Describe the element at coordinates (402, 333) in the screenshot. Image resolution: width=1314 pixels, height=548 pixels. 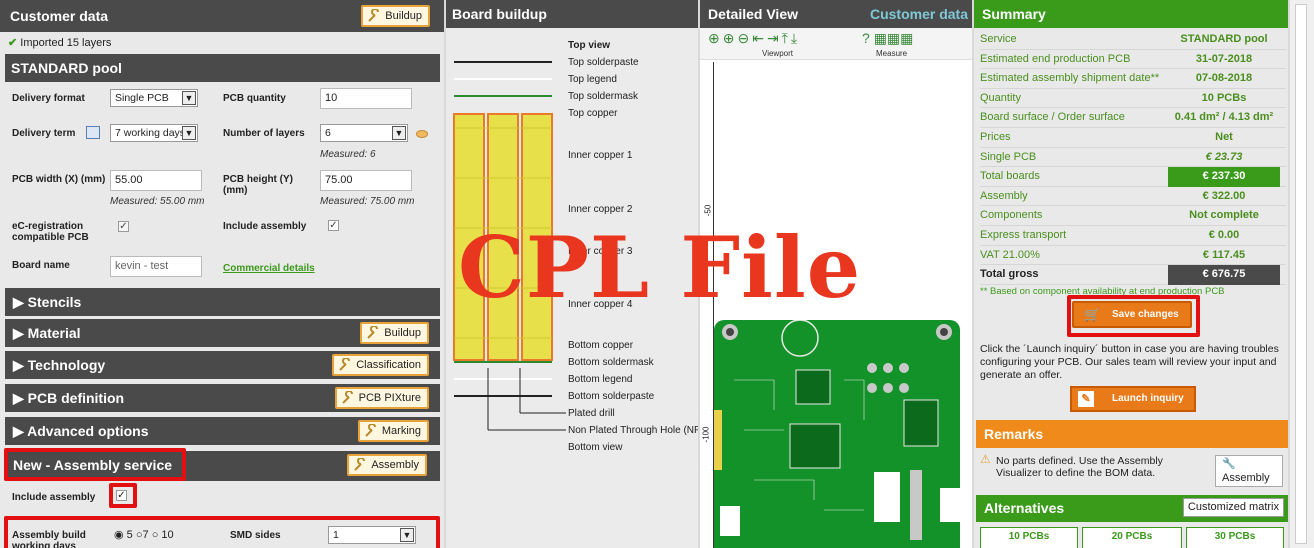
I see `button-label: Buildup` at that location.